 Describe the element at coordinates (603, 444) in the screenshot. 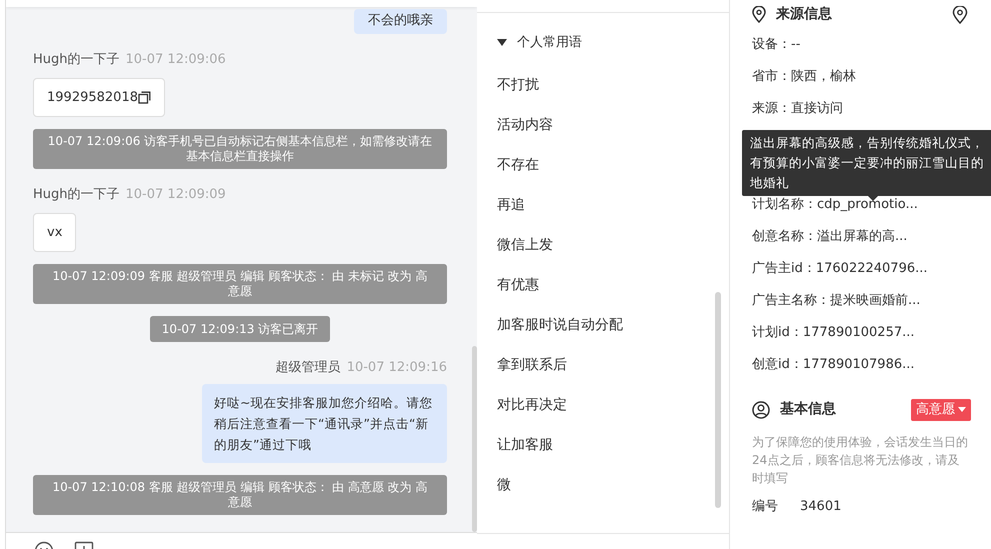

I see `phrase-item: 让加客服` at that location.